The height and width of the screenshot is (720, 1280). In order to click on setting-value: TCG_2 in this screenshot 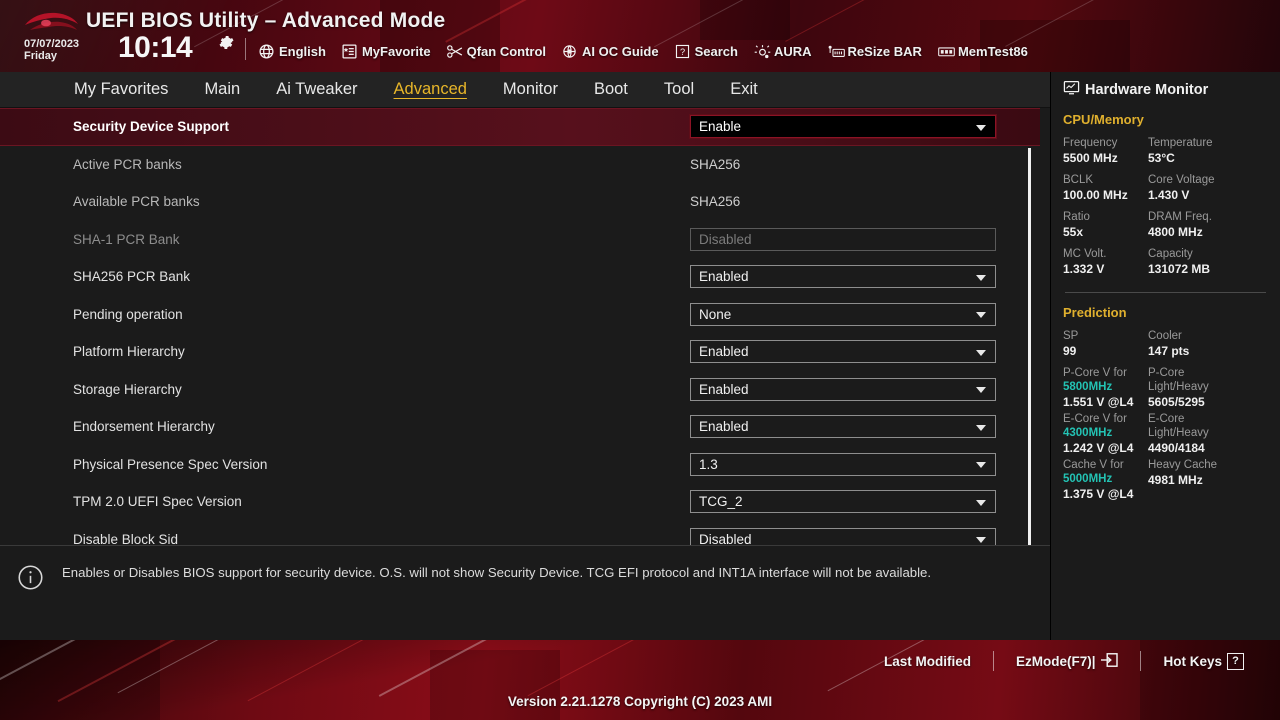, I will do `click(721, 502)`.